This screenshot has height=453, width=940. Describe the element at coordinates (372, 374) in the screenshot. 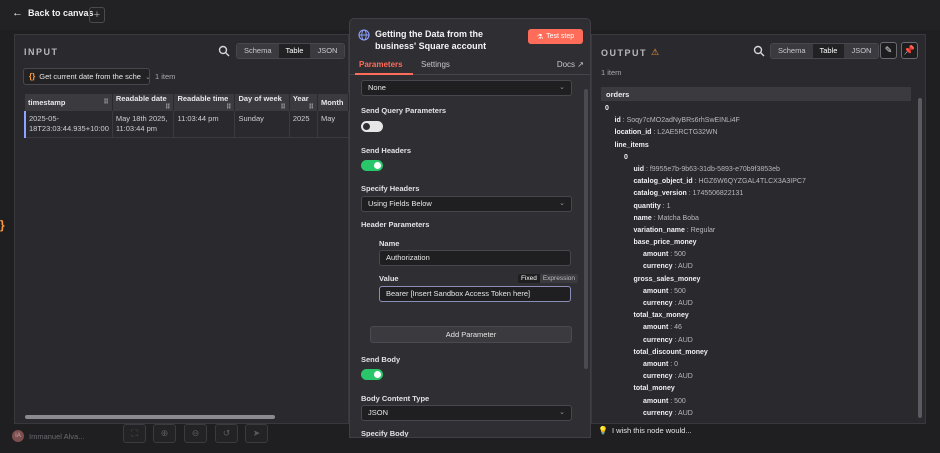

I see `send-body-toggle` at that location.